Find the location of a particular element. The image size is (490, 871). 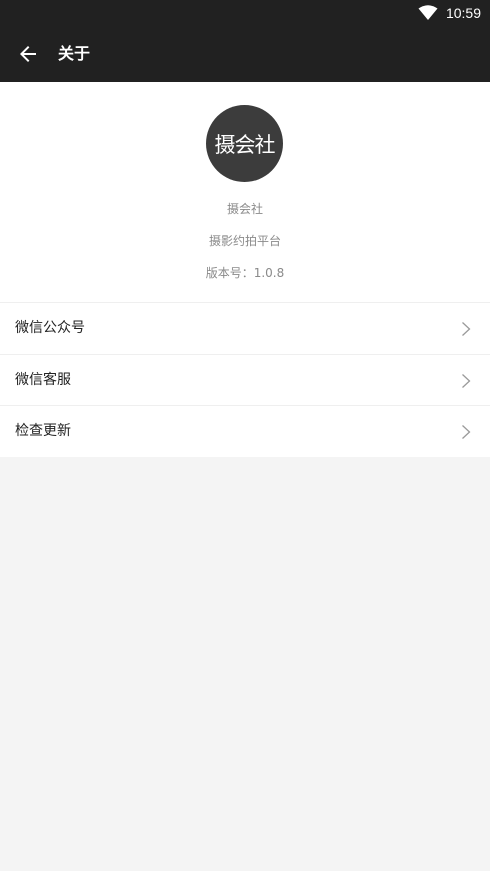

app-name: 摄会社 is located at coordinates (244, 209).